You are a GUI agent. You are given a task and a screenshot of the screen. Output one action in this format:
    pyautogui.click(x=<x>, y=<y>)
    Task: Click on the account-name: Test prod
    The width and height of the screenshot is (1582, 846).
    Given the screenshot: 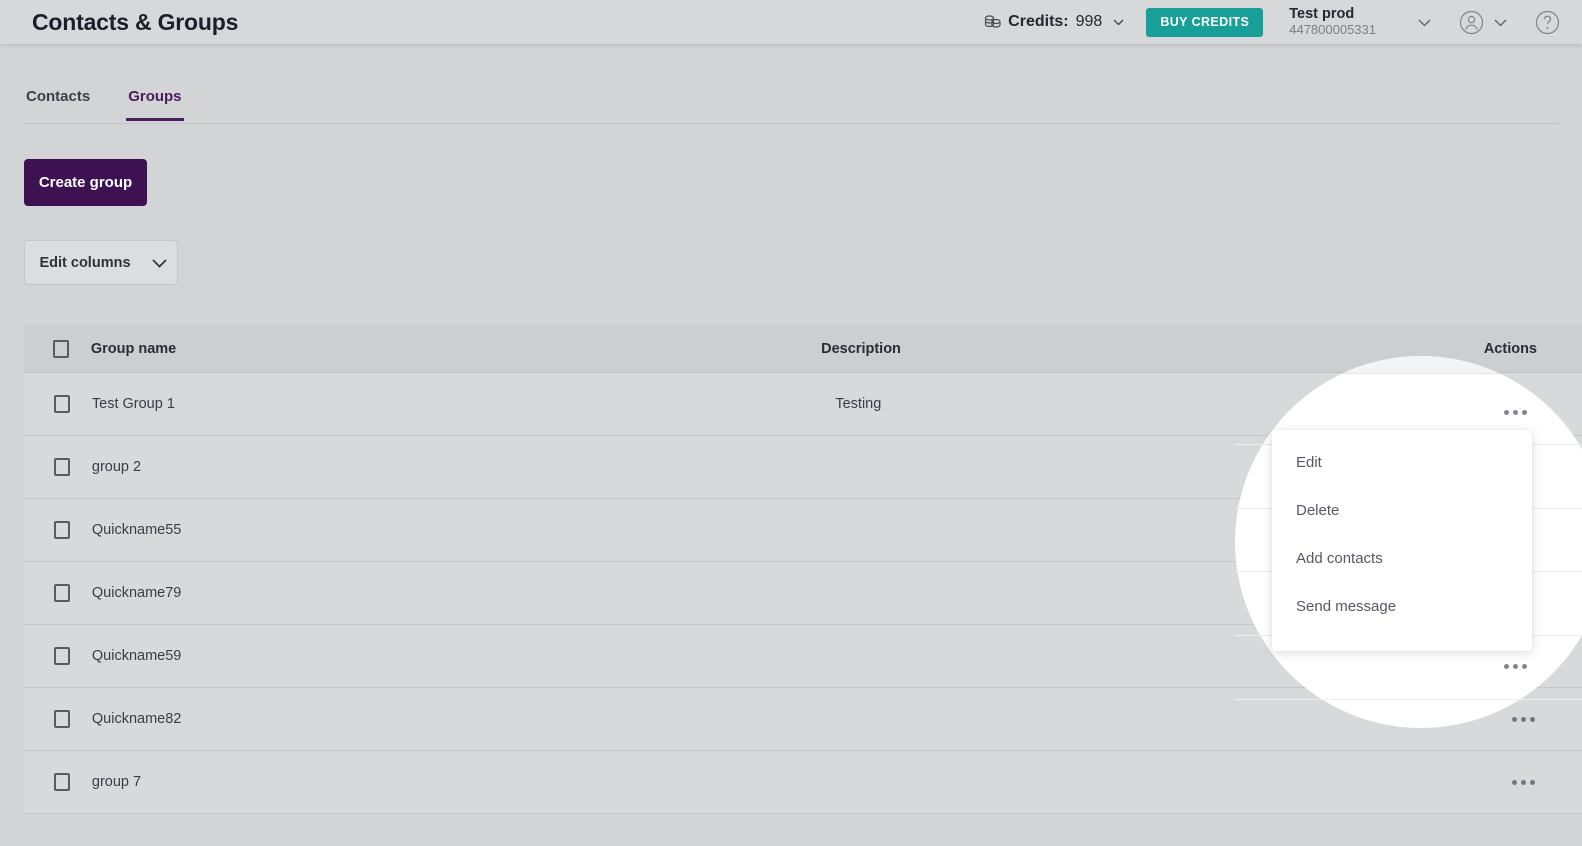 What is the action you would take?
    pyautogui.click(x=1322, y=14)
    